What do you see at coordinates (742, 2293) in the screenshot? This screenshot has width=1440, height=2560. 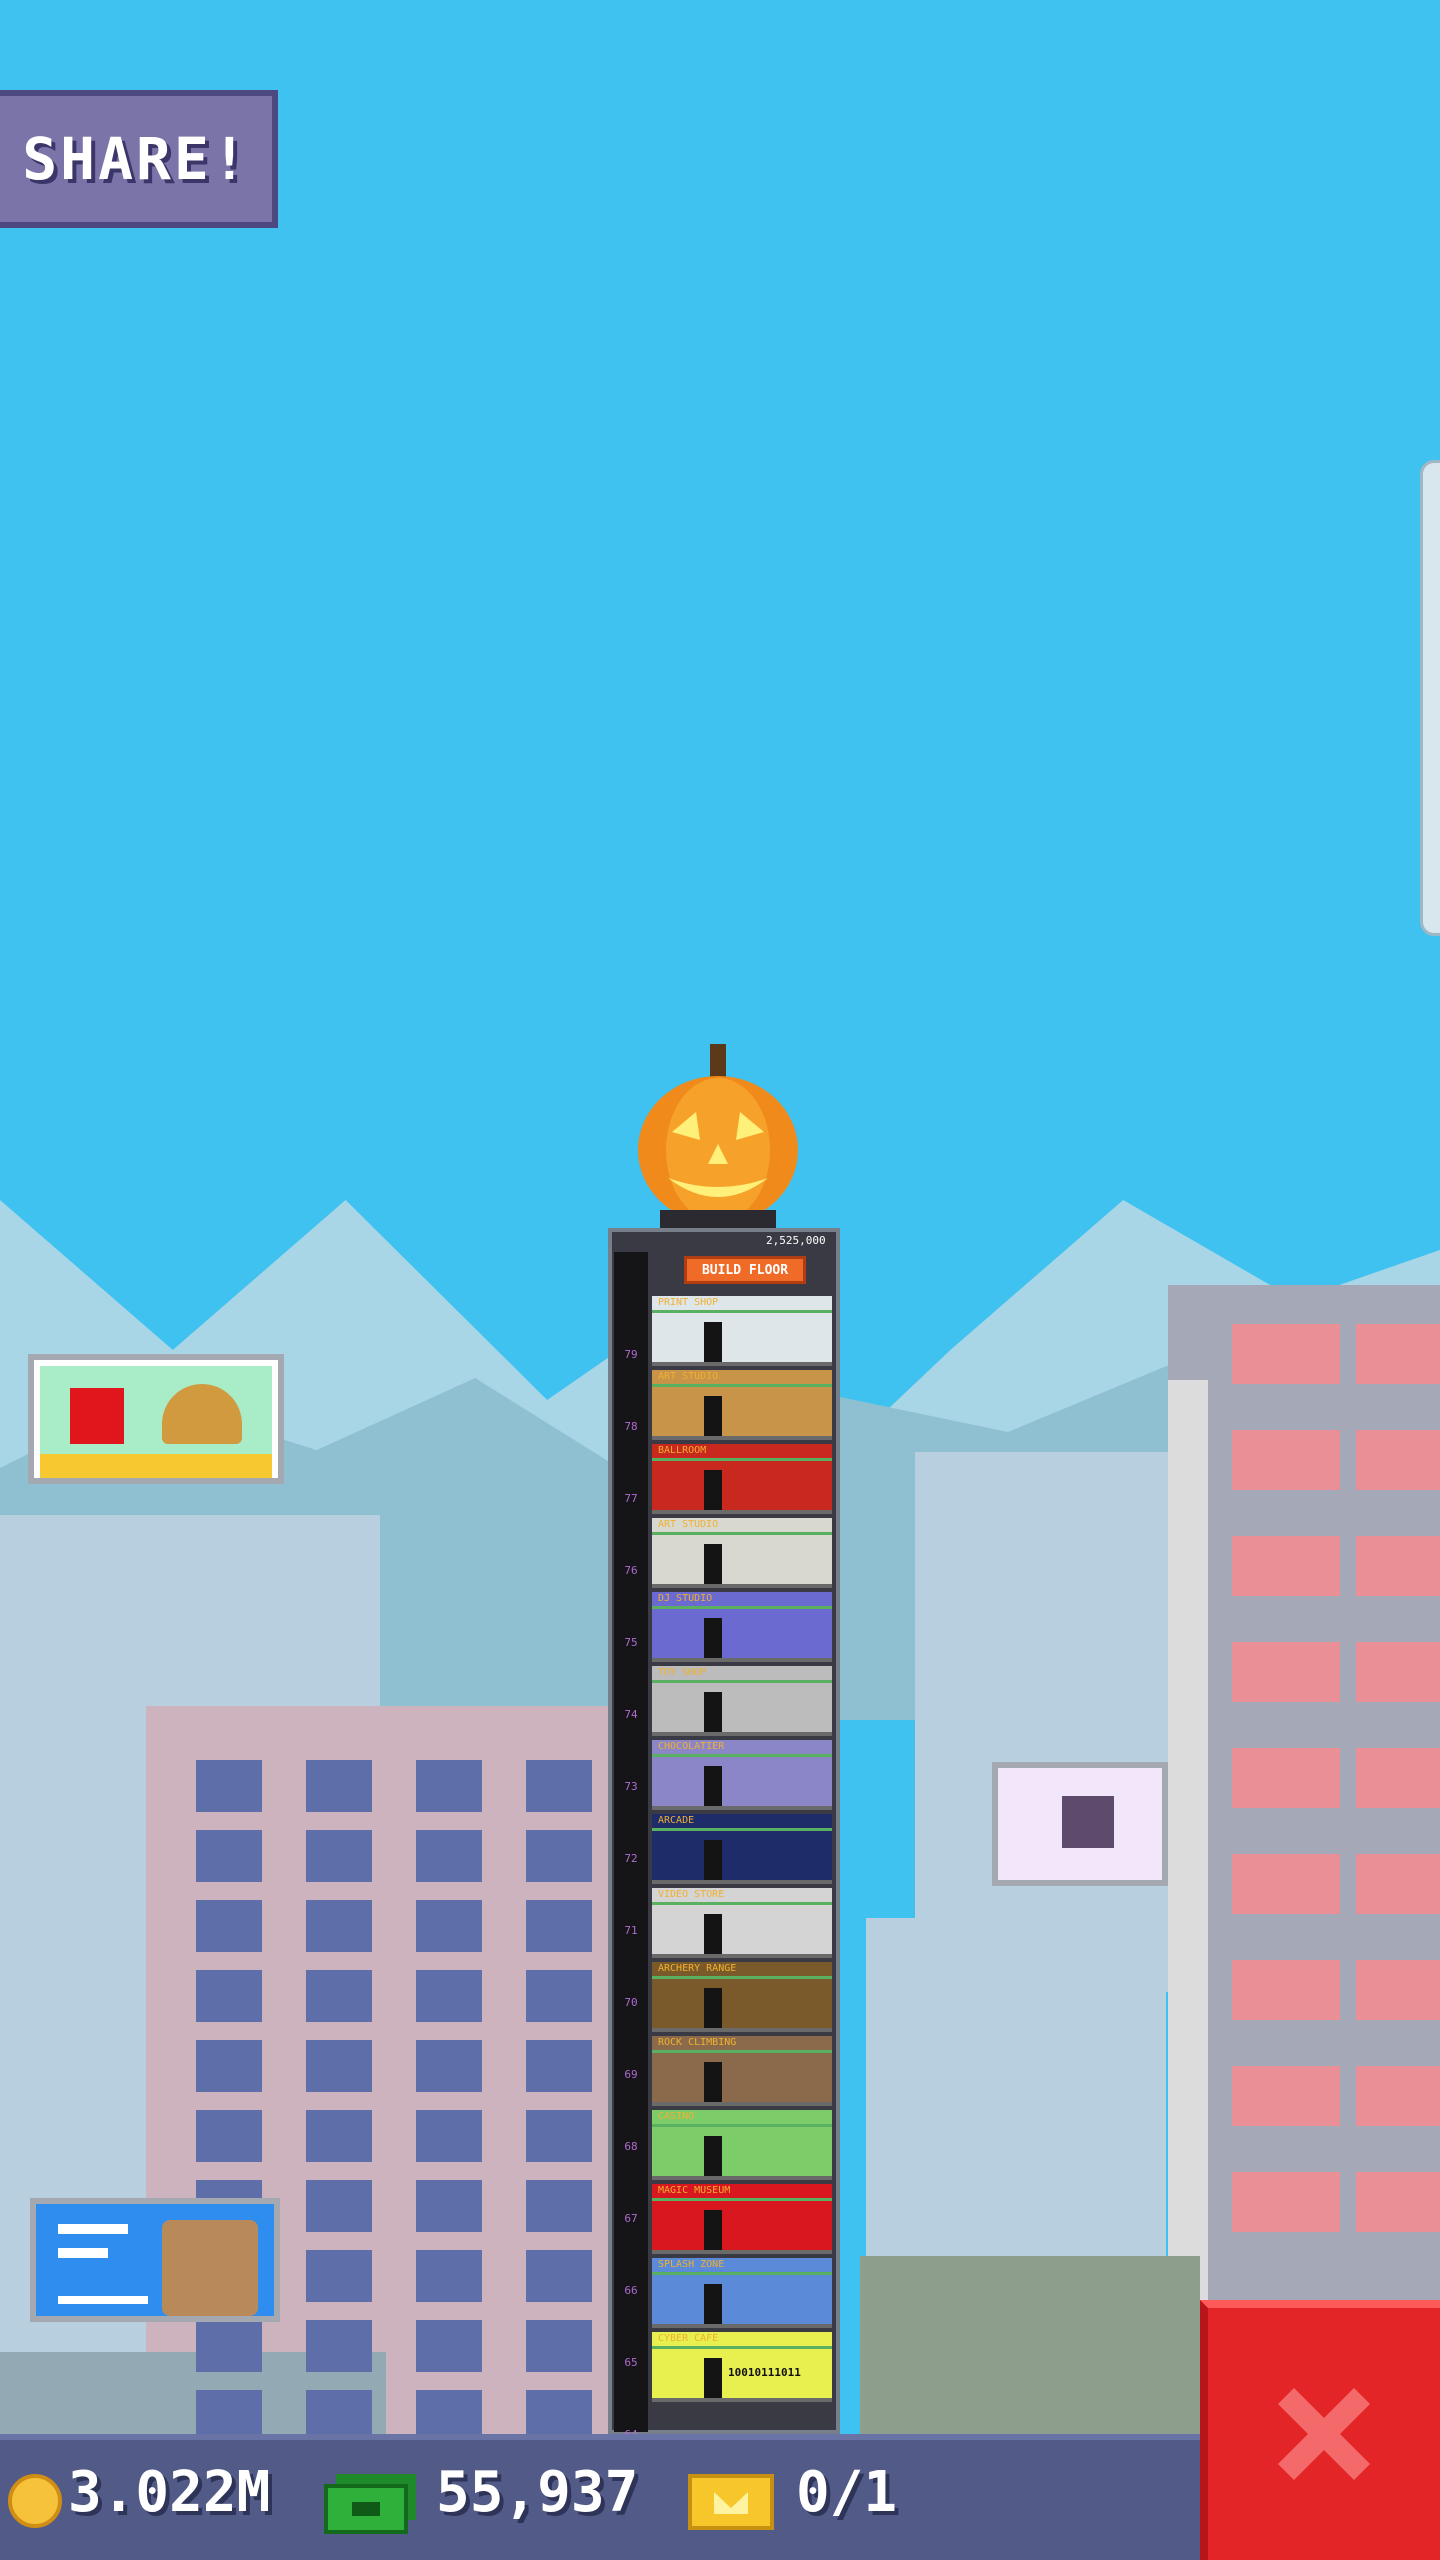 I see `tower-floor: SPLASH ZONE` at bounding box center [742, 2293].